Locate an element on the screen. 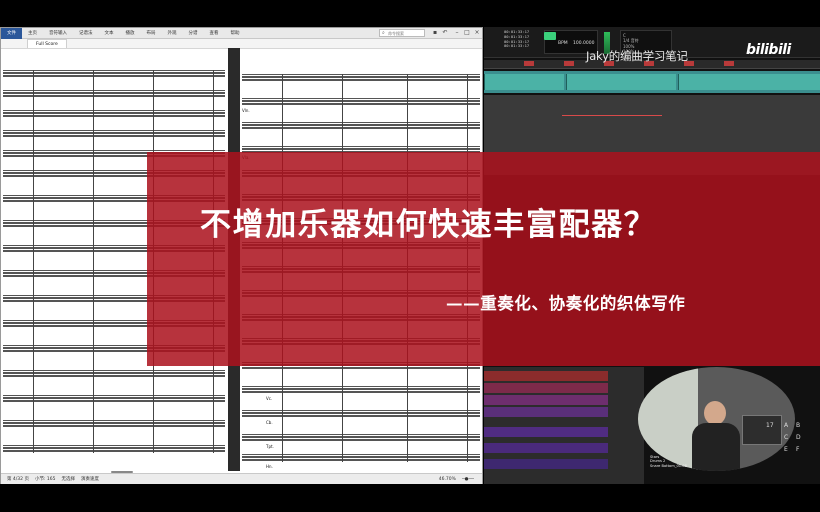 The height and width of the screenshot is (512, 820). tab-notations: 记谱法 is located at coordinates (86, 33).